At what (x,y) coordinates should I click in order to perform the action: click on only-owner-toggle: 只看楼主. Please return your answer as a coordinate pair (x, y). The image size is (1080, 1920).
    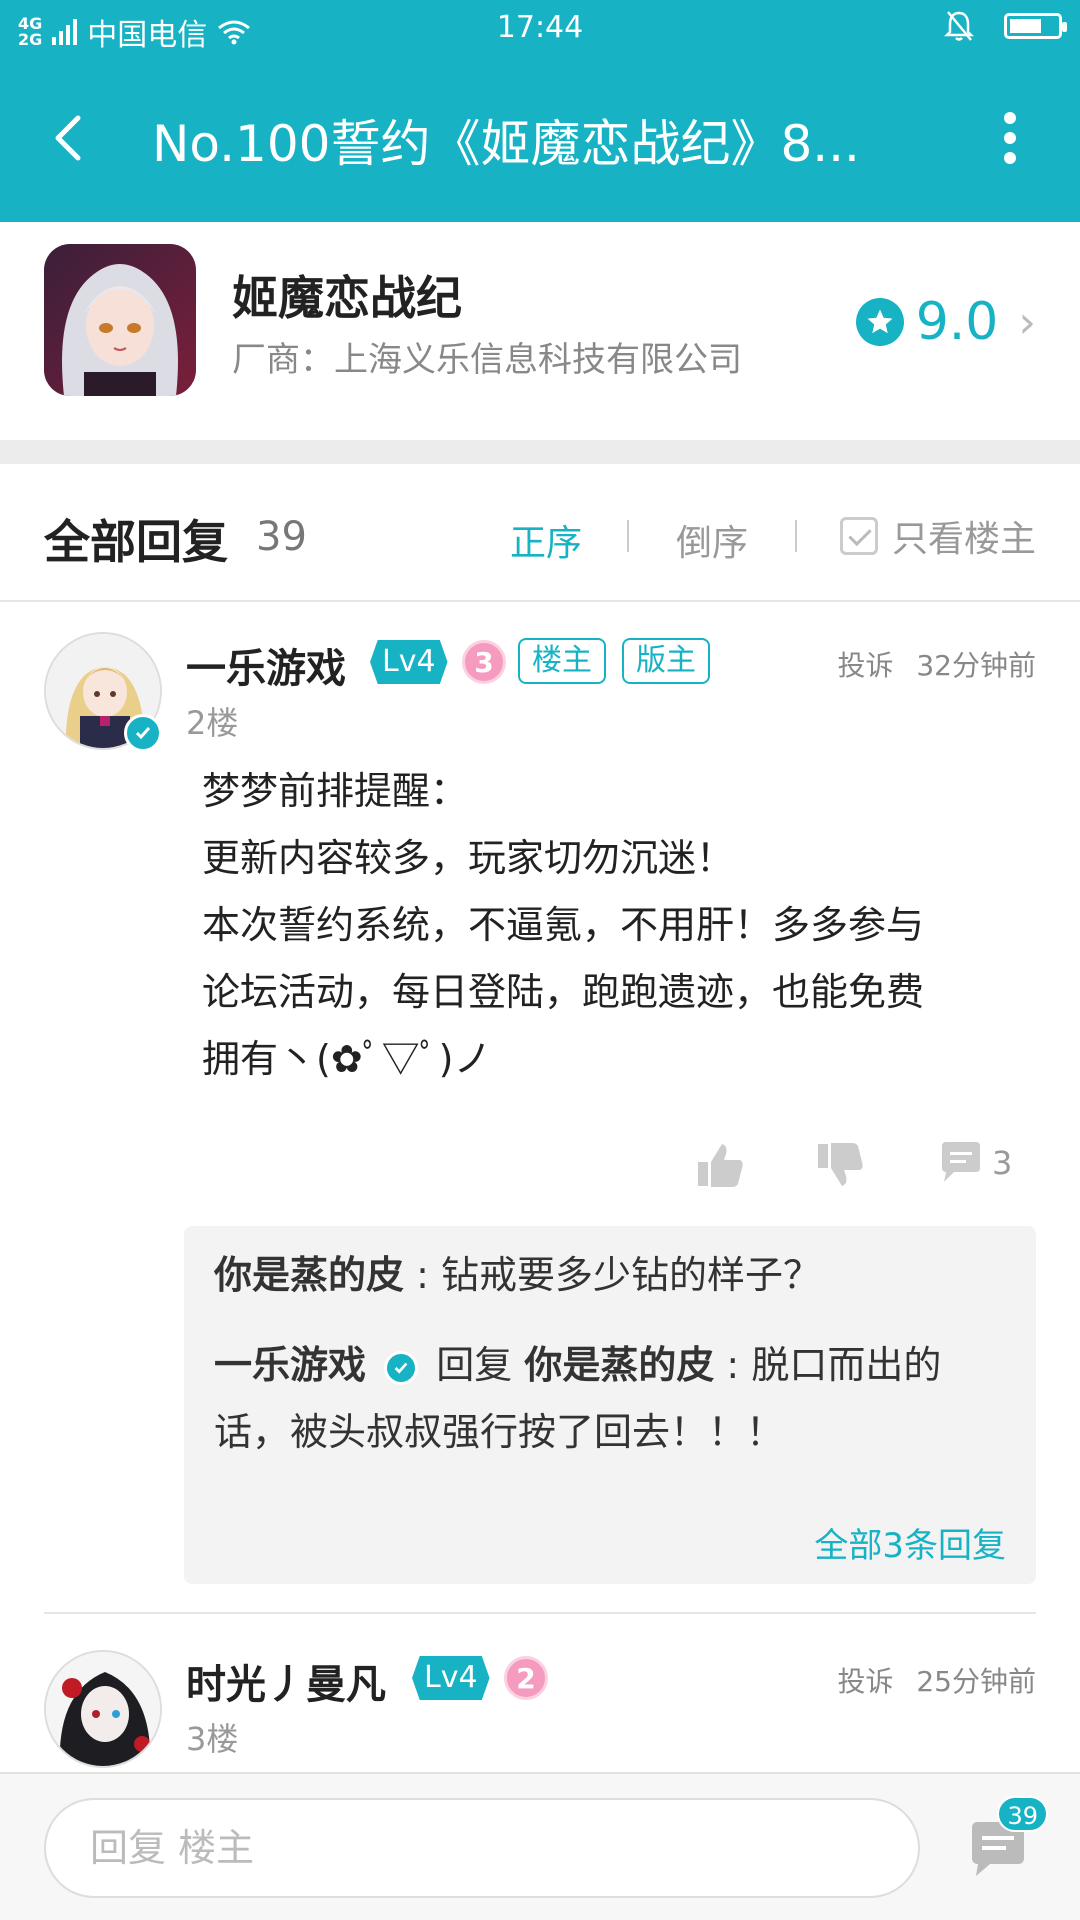
    Looking at the image, I should click on (937, 536).